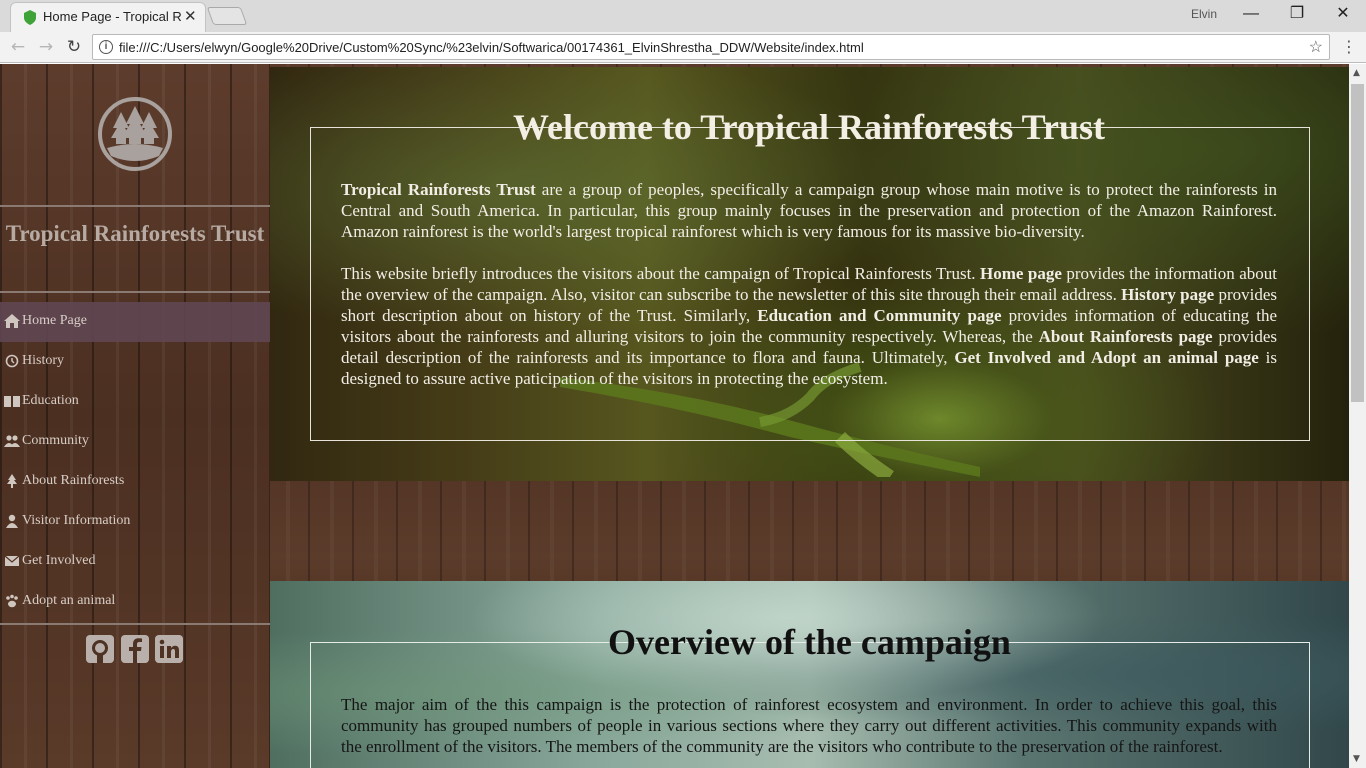  Describe the element at coordinates (809, 642) in the screenshot. I see `overview-title: Overview of the campaign` at that location.